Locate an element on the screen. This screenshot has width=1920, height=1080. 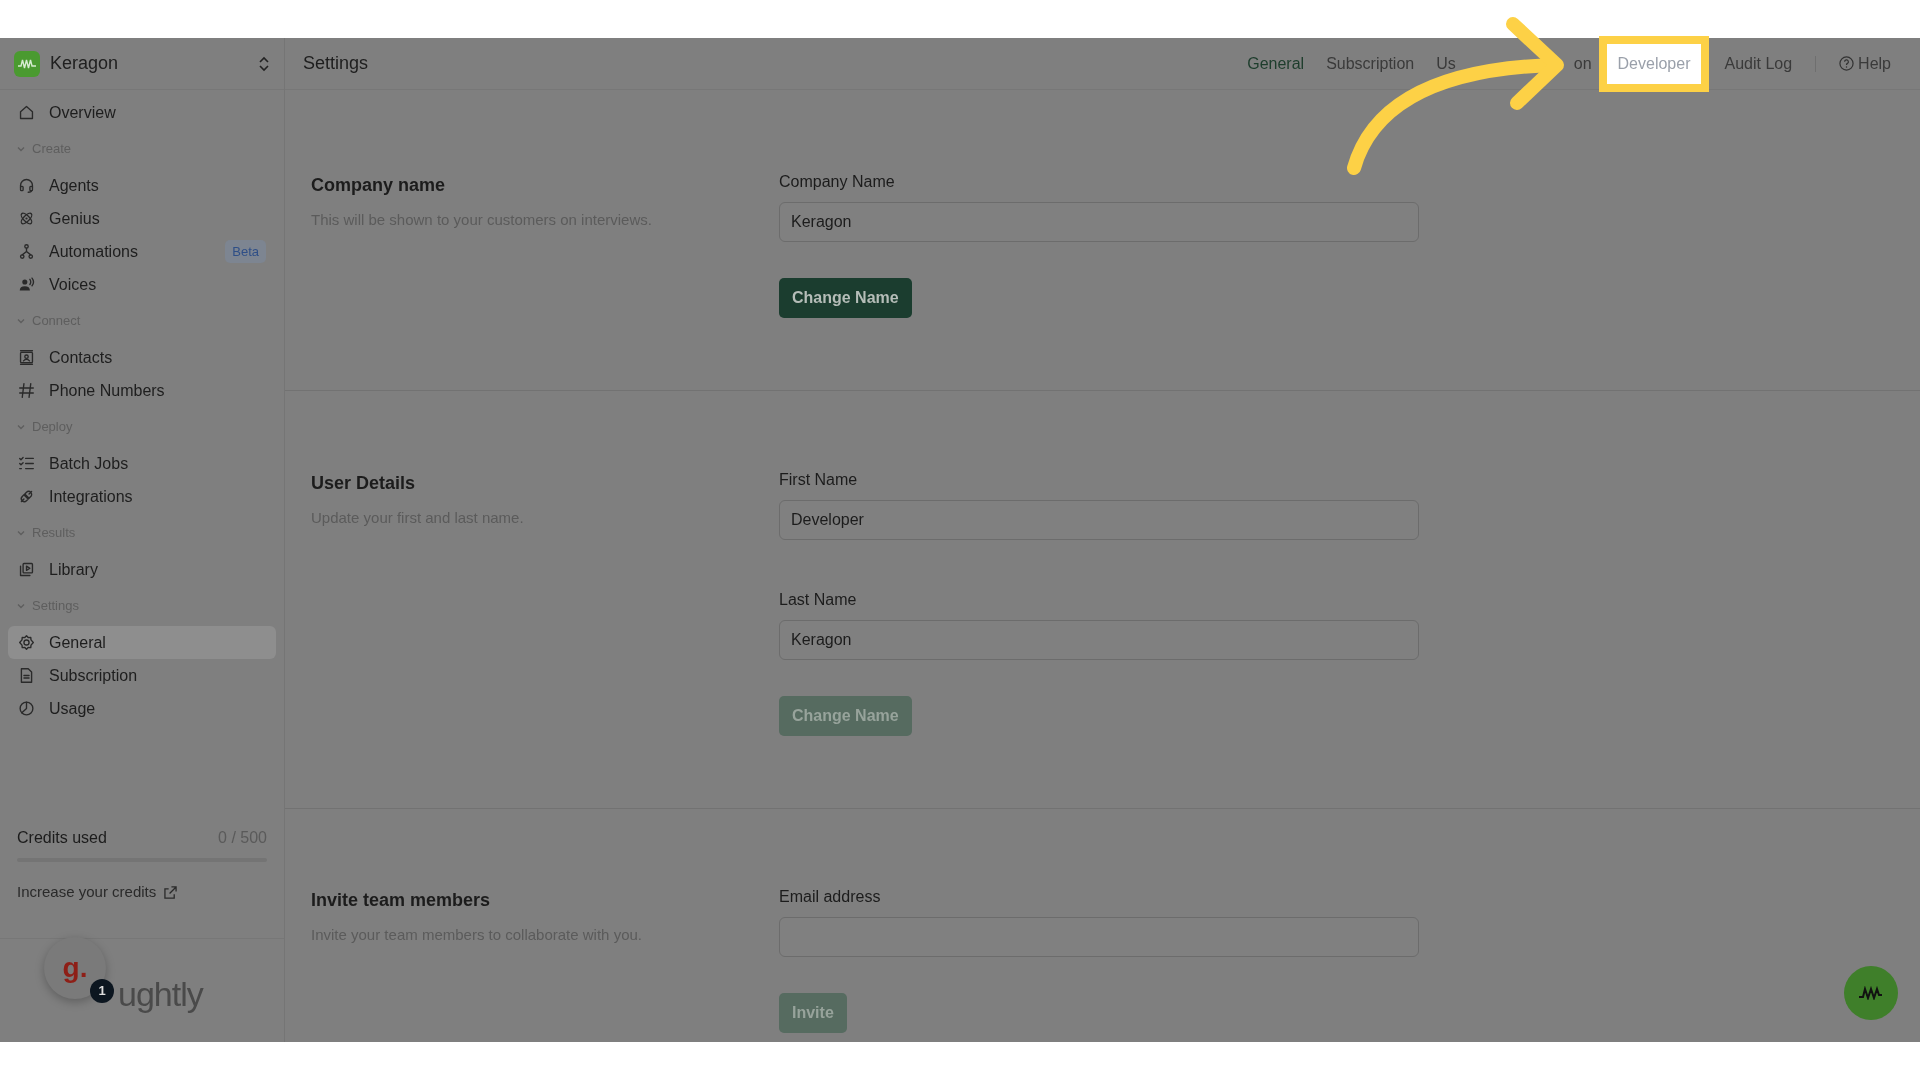
field-label: Last Name is located at coordinates (818, 600).